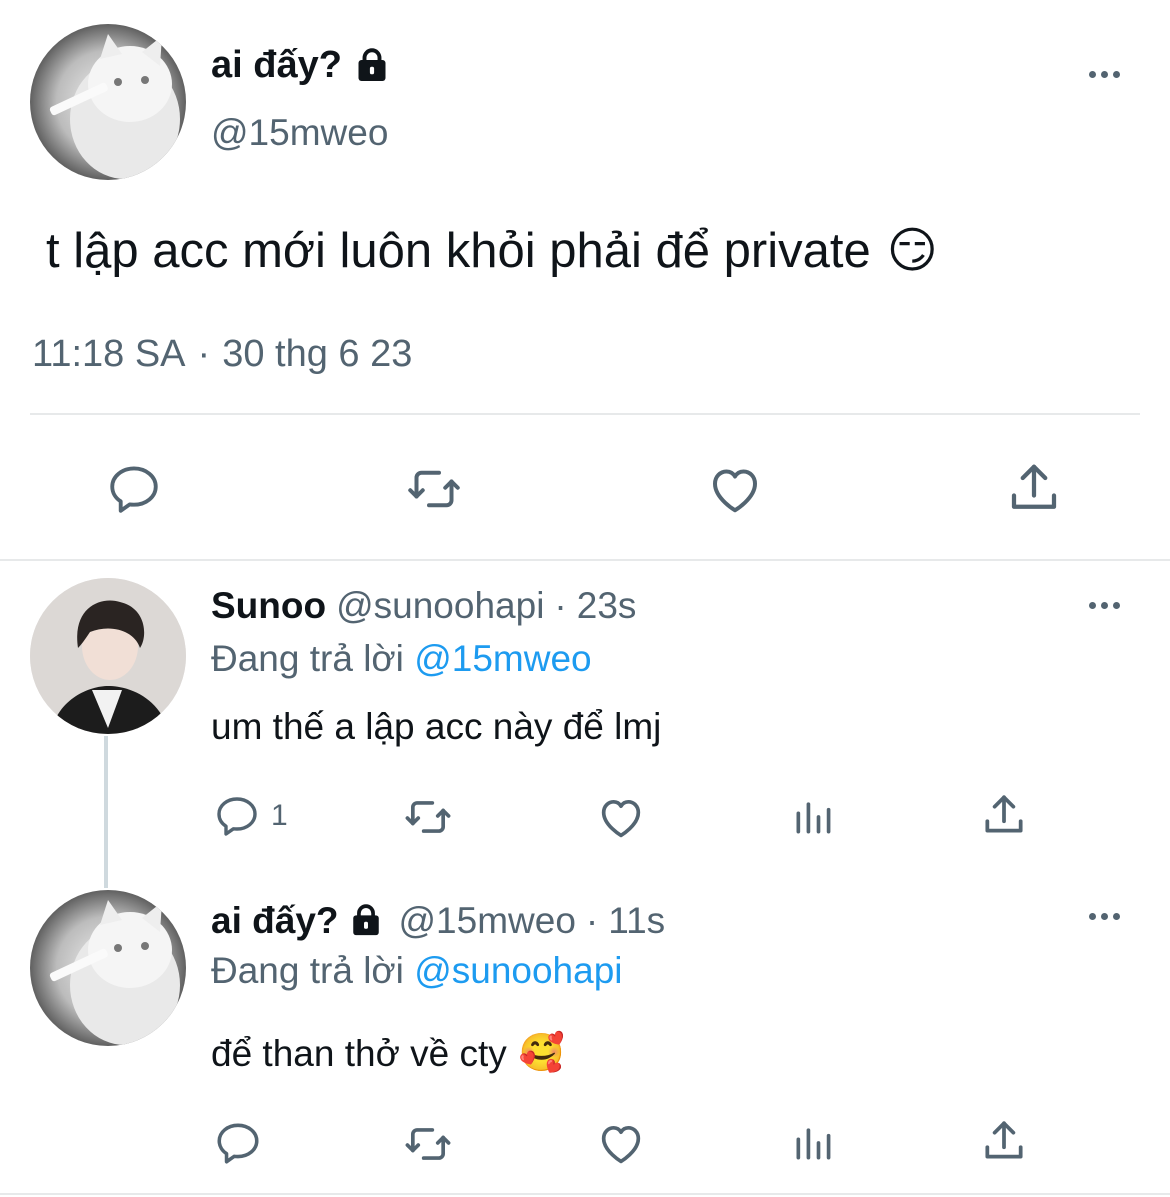  I want to click on main-display-name-row: ai đấy?, so click(300, 65).